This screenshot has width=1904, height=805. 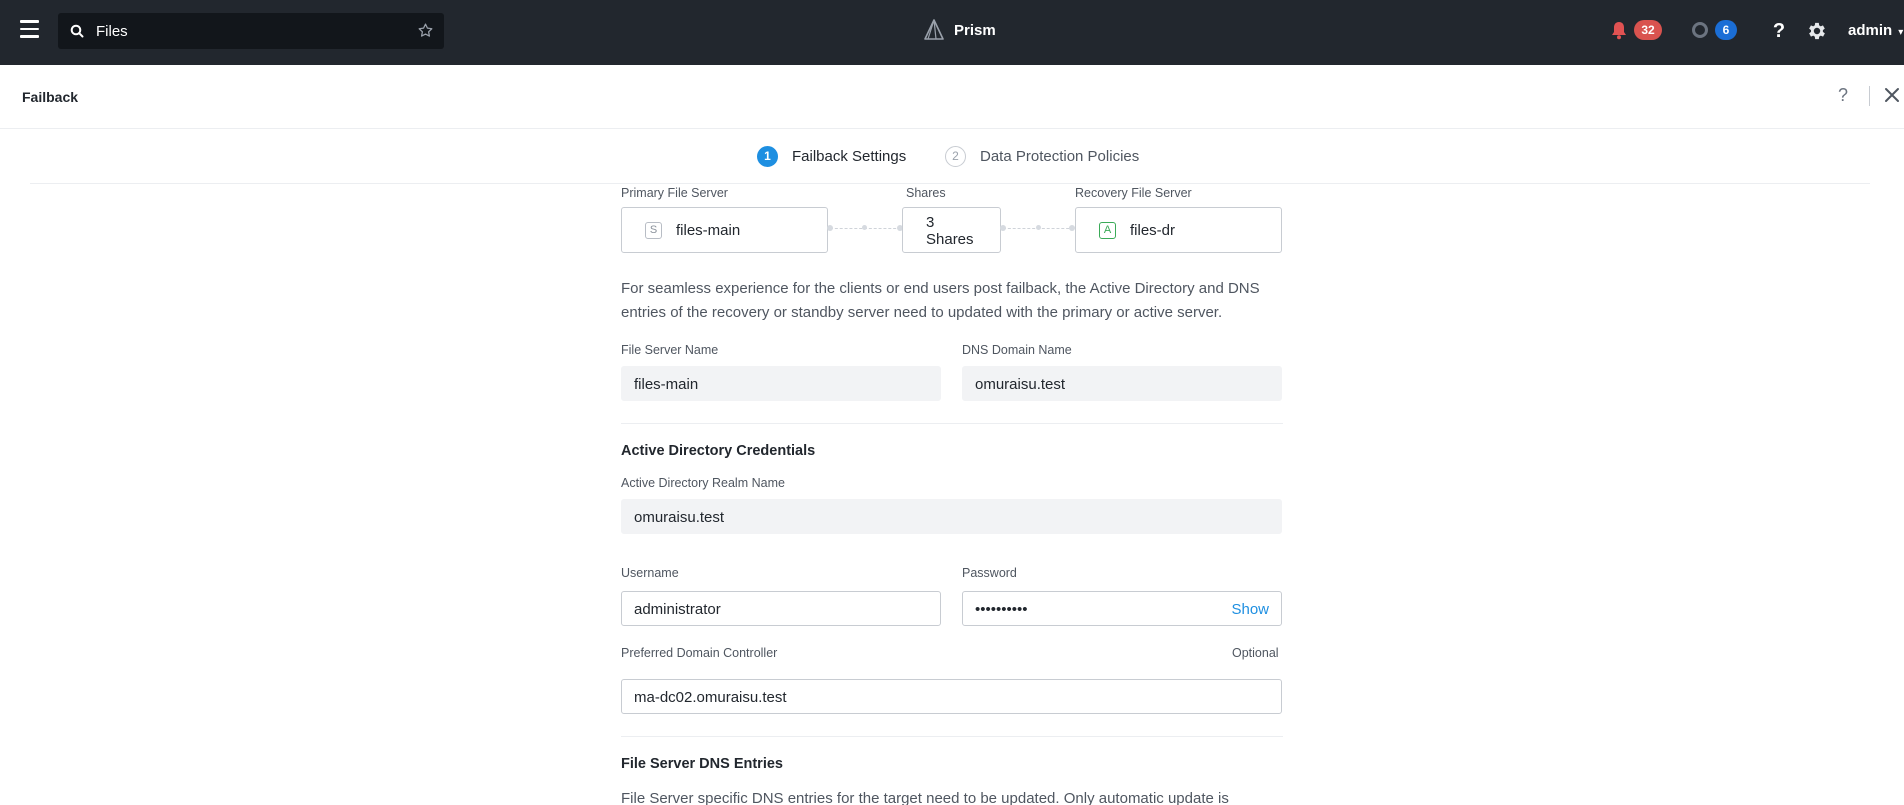 I want to click on modal-help-icon: ?, so click(x=1843, y=95).